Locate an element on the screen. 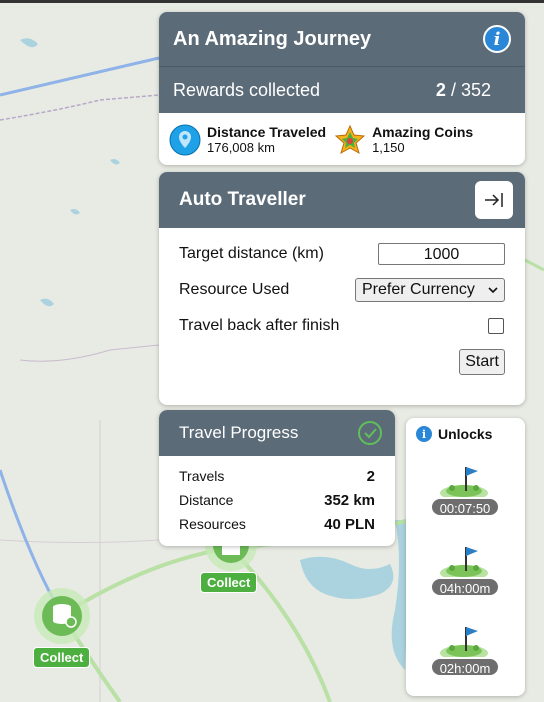 The width and height of the screenshot is (544, 702). resource-select: Prefer Currency is located at coordinates (430, 290).